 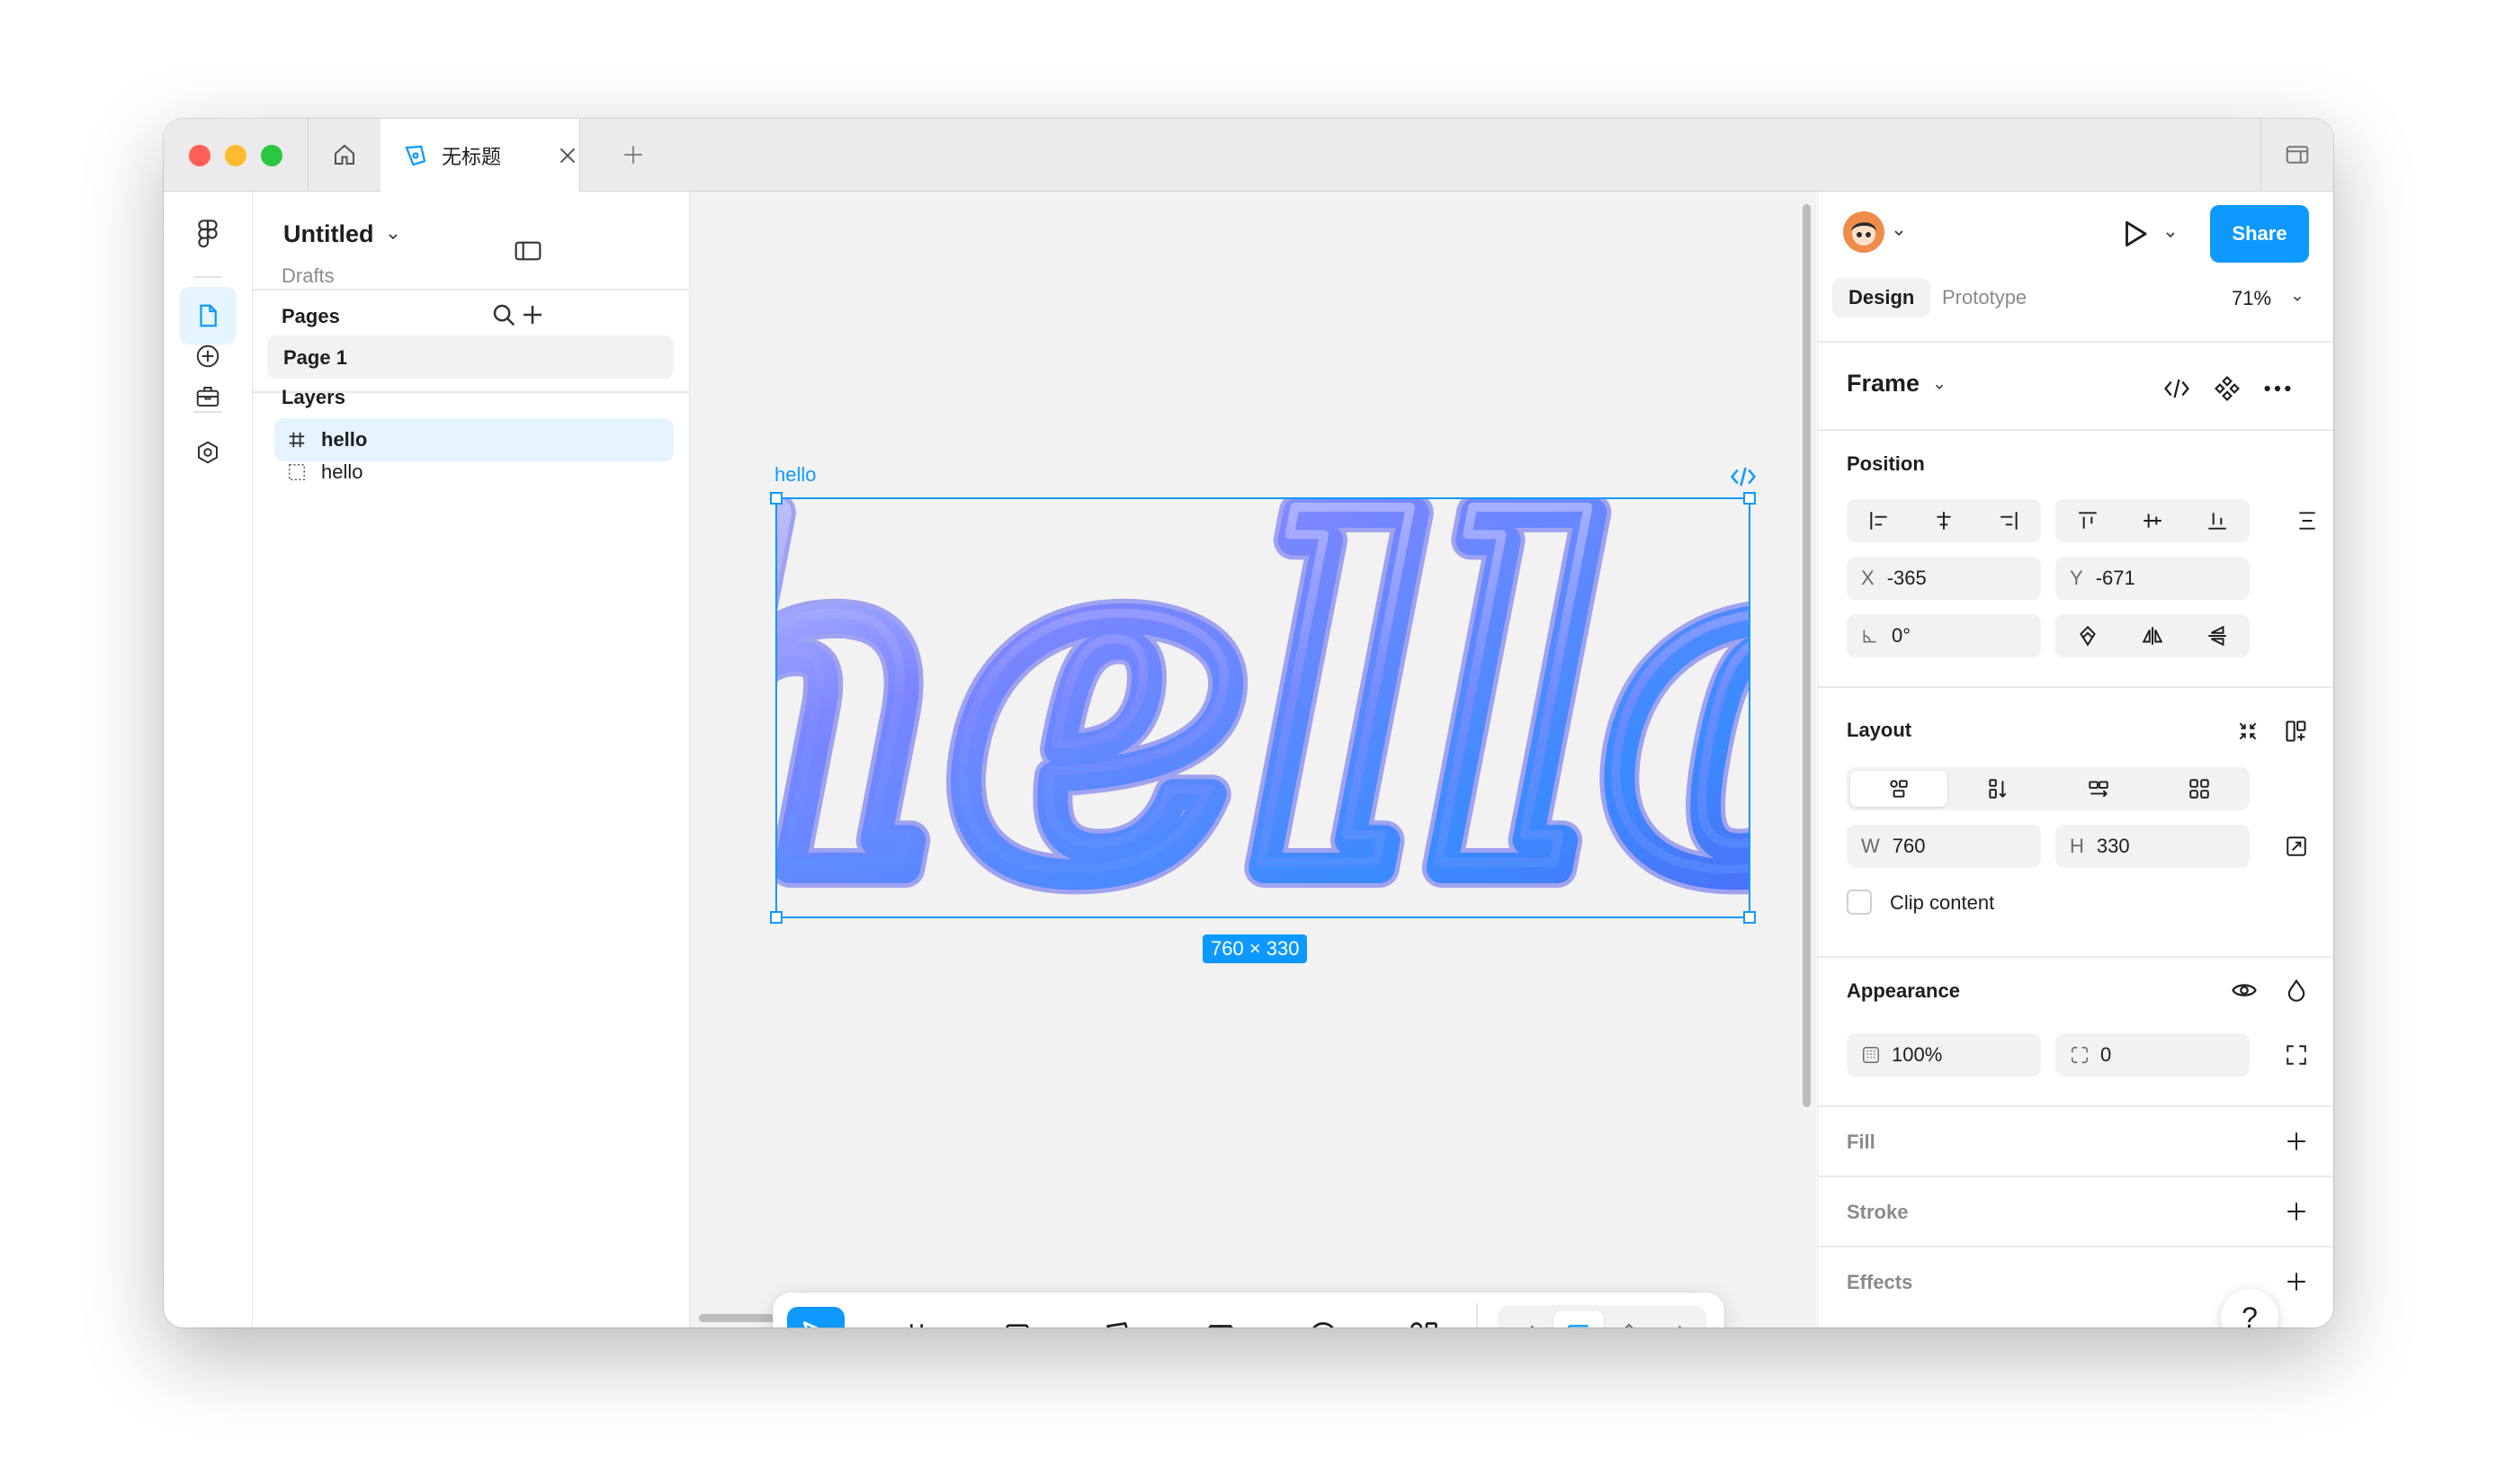 What do you see at coordinates (795, 475) in the screenshot?
I see `frame-name-label: hello` at bounding box center [795, 475].